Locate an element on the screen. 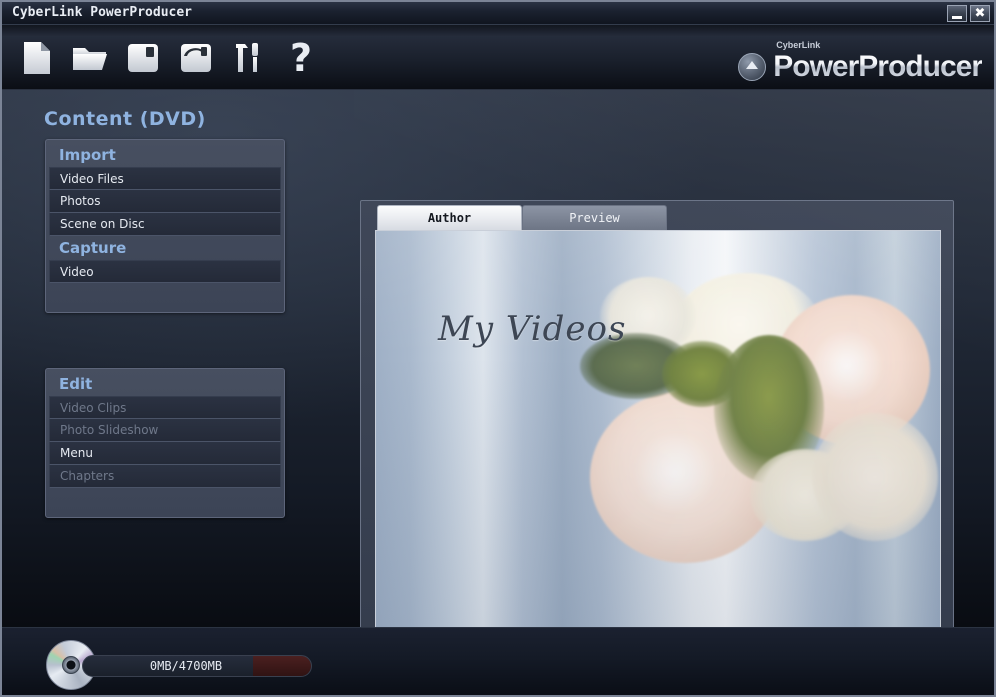 The image size is (996, 697). close-icon: ✖ is located at coordinates (980, 13).